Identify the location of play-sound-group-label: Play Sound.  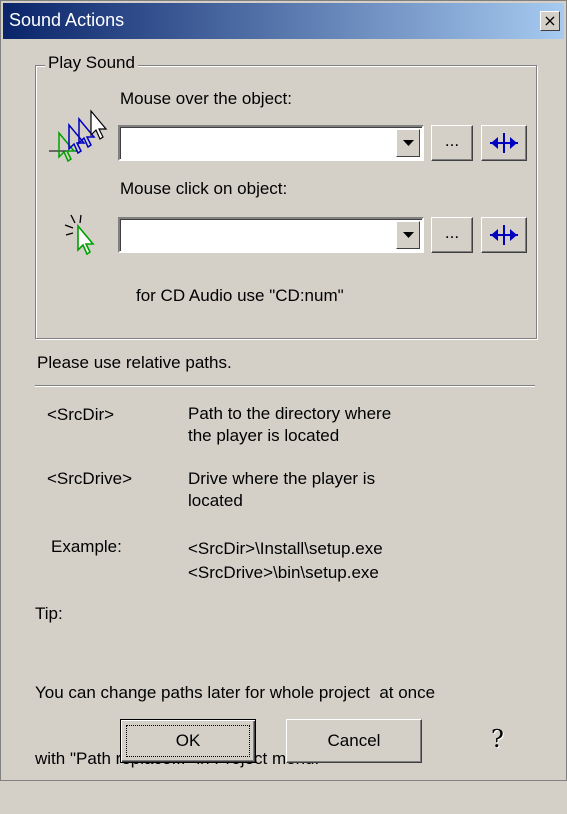
(91, 63).